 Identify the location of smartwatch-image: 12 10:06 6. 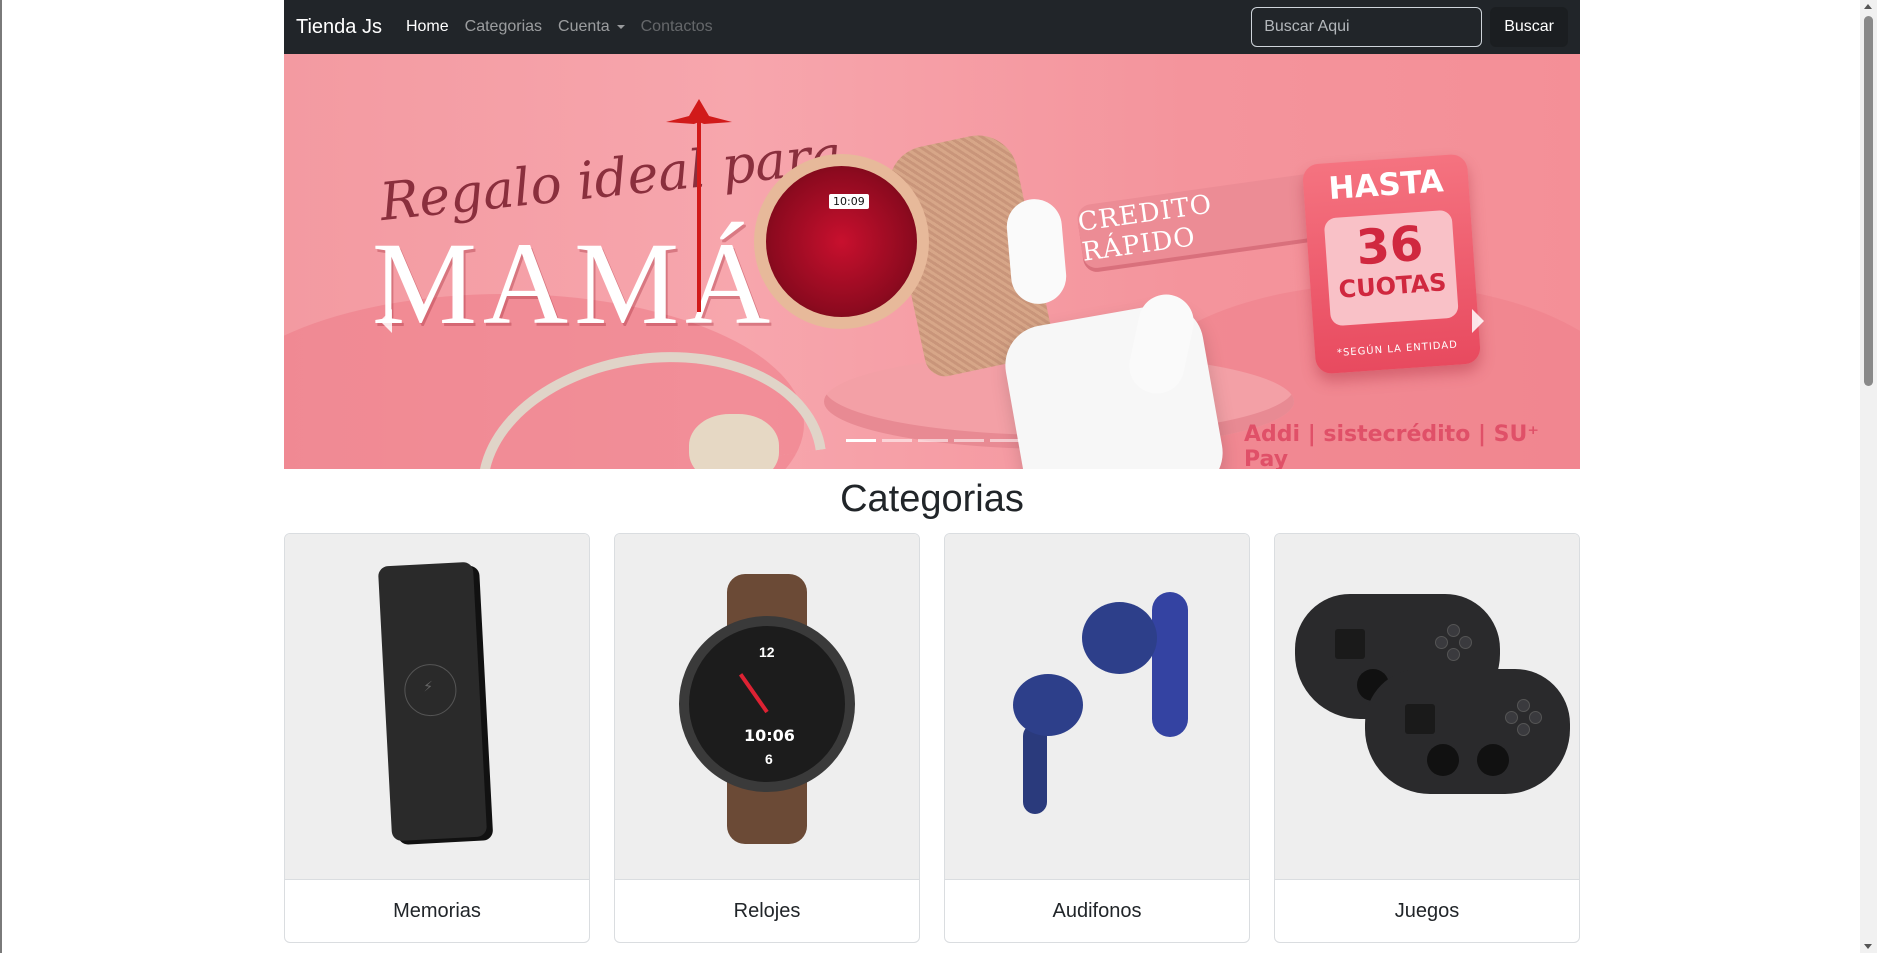
(767, 707).